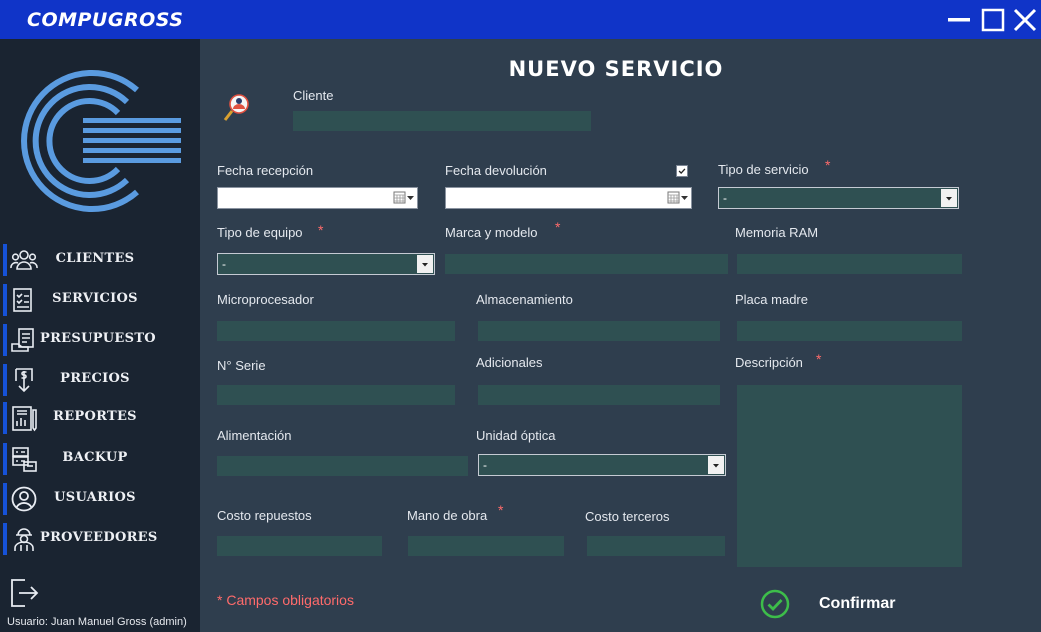  Describe the element at coordinates (959, 20) in the screenshot. I see `minimize-button` at that location.